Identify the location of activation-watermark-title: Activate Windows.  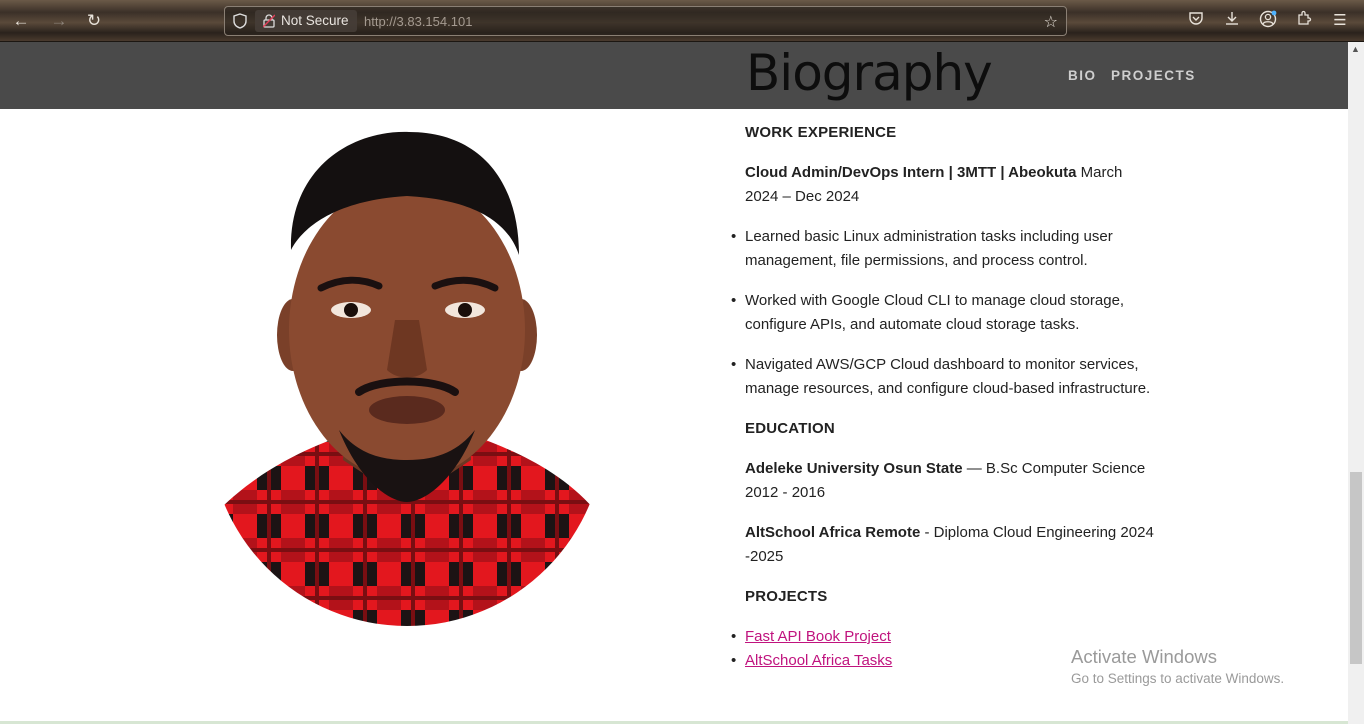
(1144, 656).